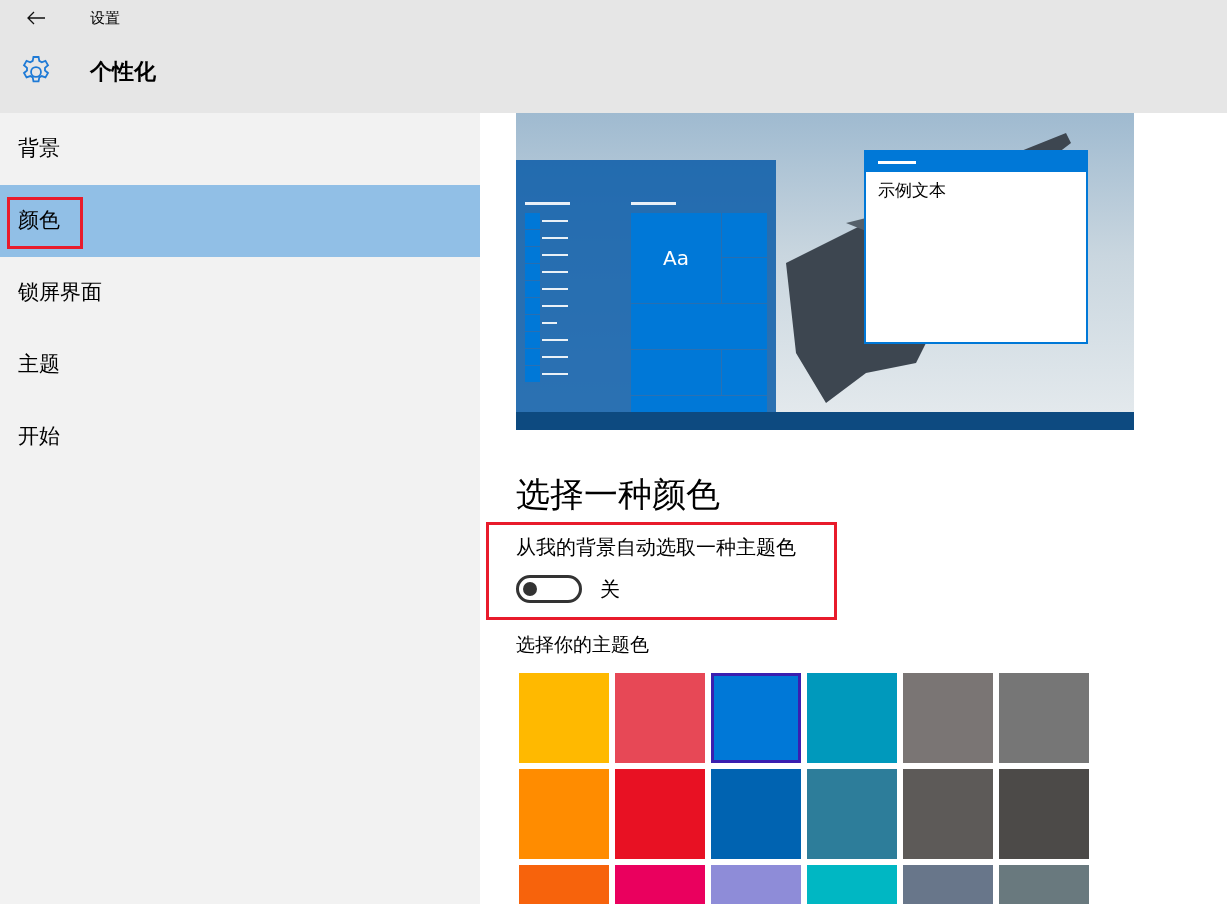 The width and height of the screenshot is (1227, 904). I want to click on setting-label: 从我的背景自动选取一种主题色, so click(656, 547).